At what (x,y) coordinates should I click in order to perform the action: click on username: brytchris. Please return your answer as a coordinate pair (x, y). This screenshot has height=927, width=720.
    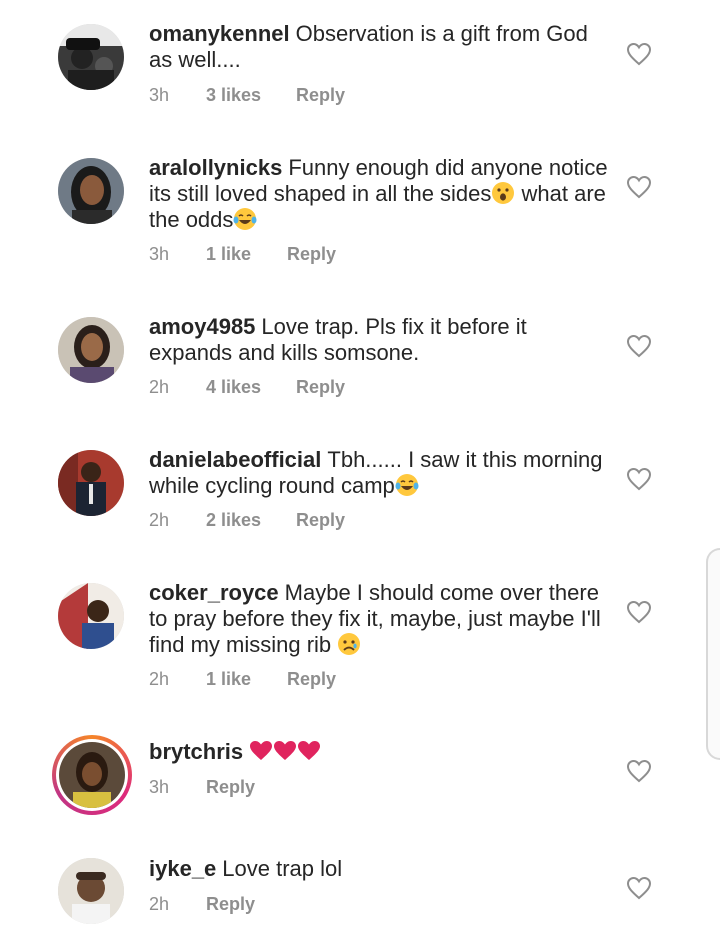
    Looking at the image, I should click on (196, 751).